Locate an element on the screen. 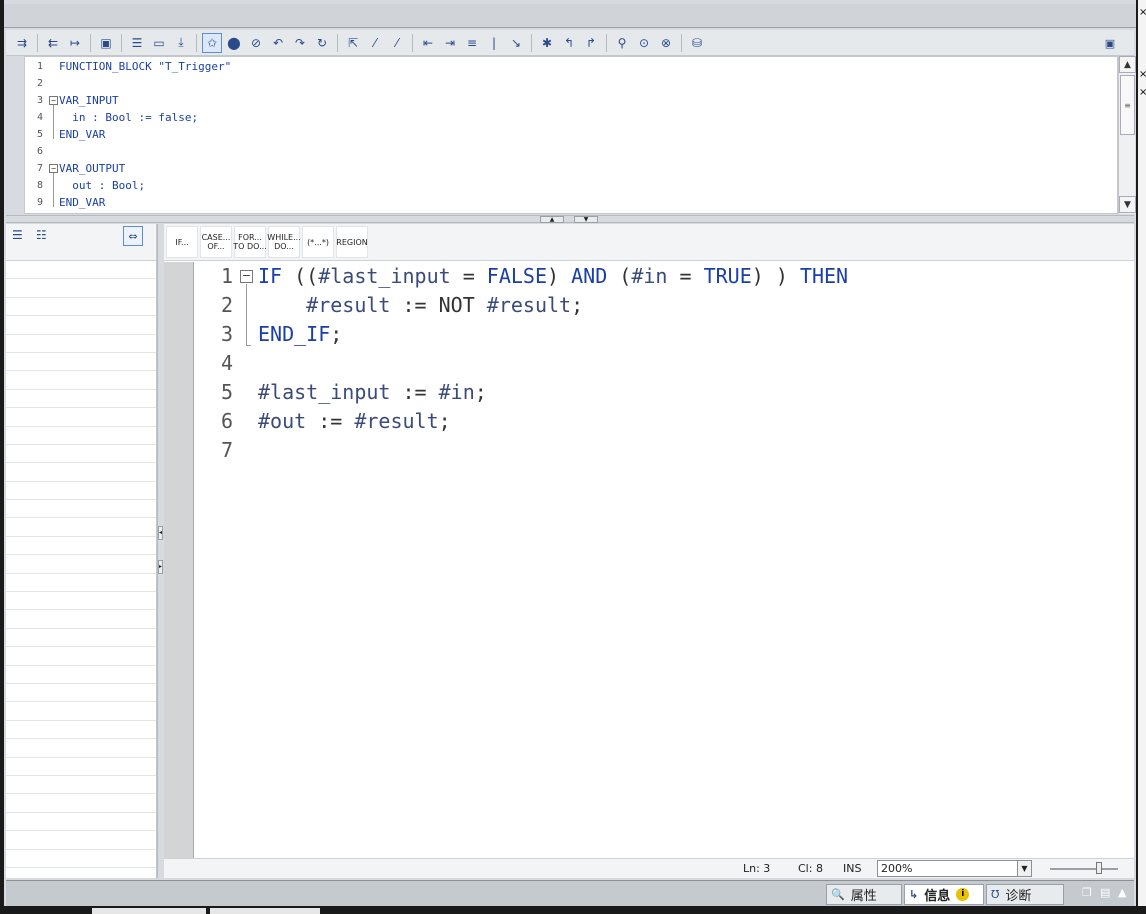 The height and width of the screenshot is (914, 1146). interface-line: 1 FUNCTION_BLOCK "T_Trigger" is located at coordinates (570, 66).